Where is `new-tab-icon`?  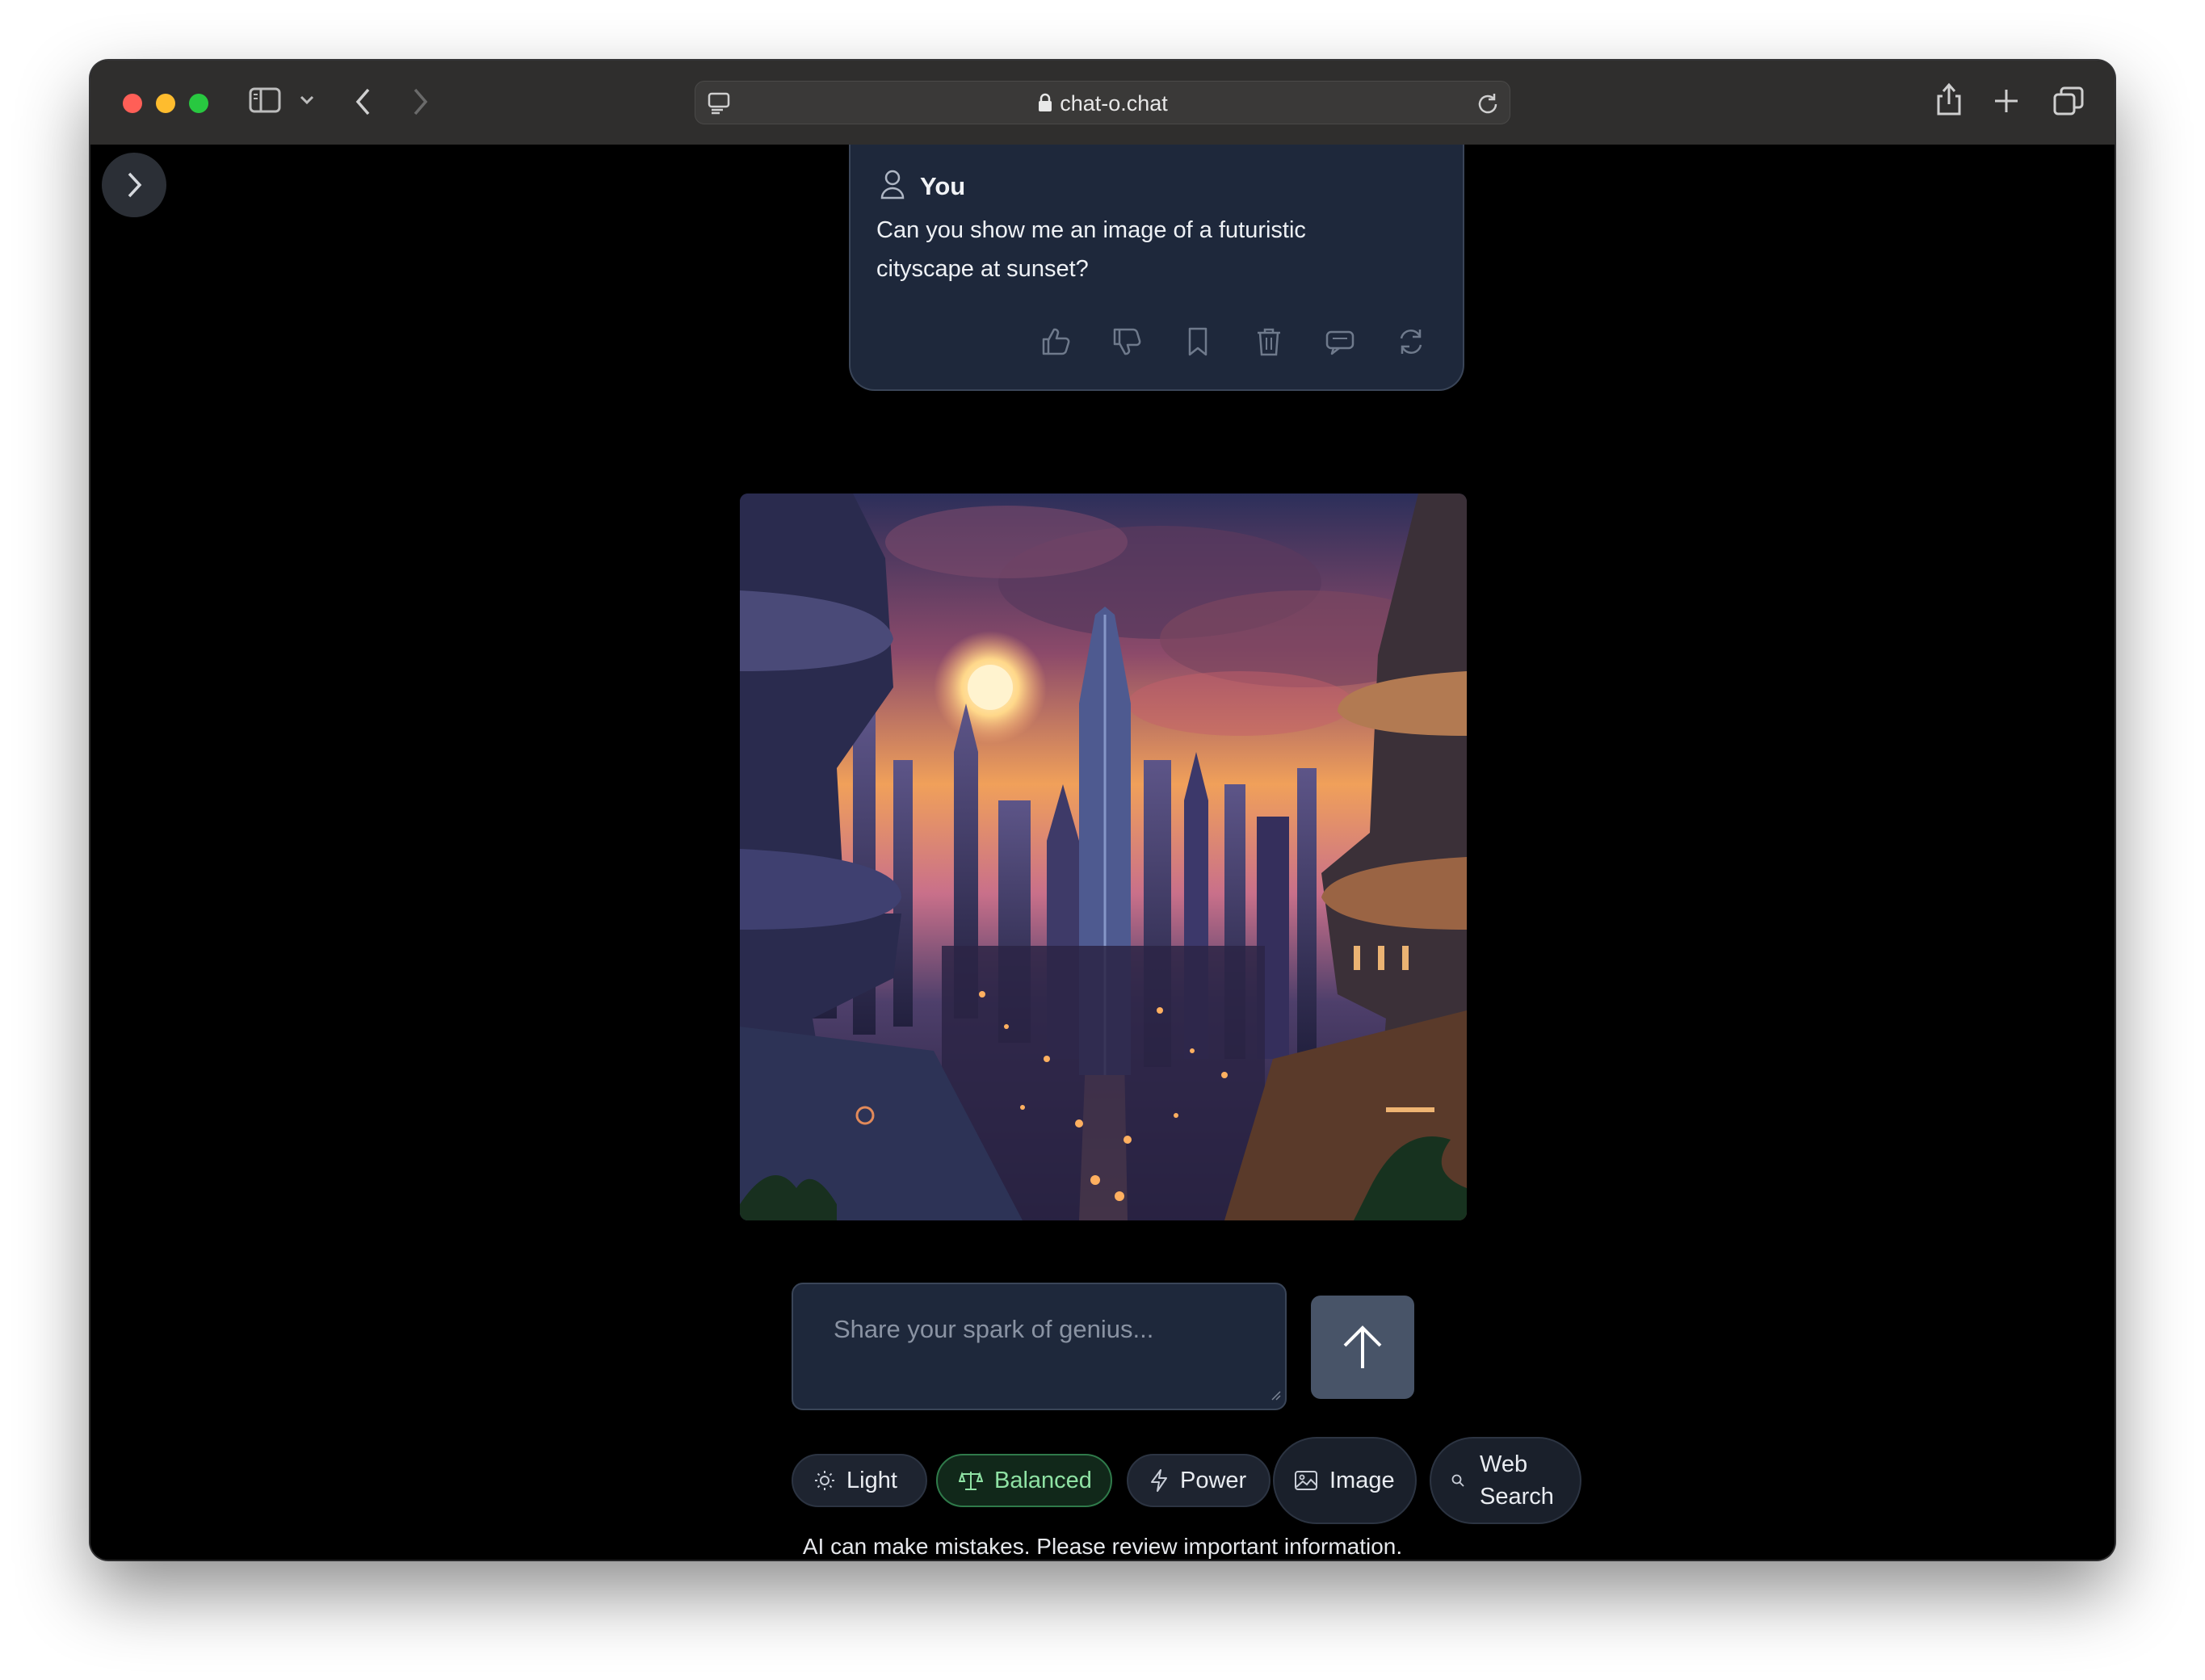 new-tab-icon is located at coordinates (2006, 103).